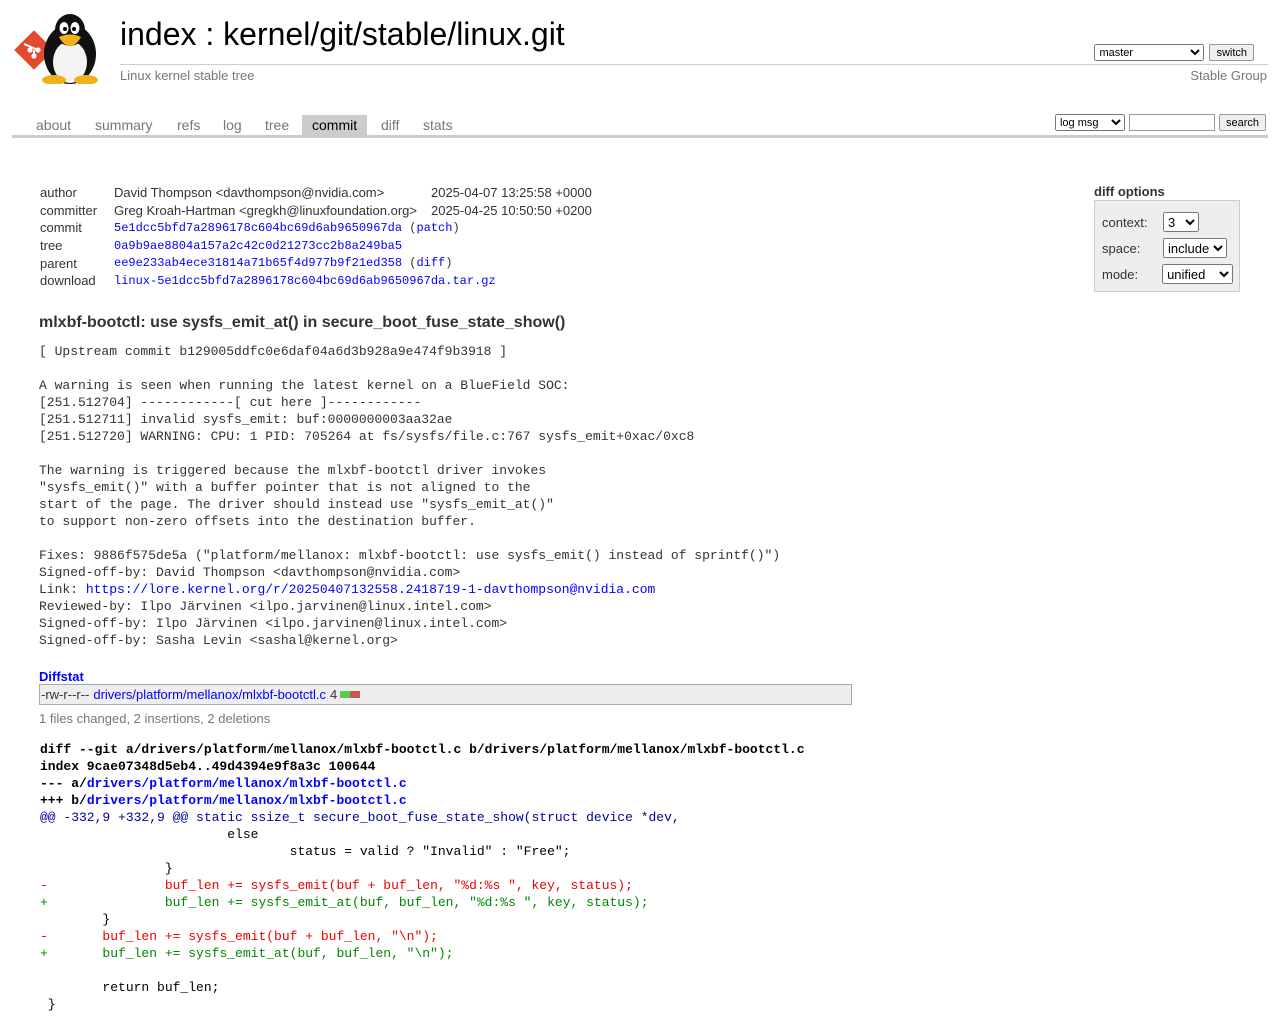  Describe the element at coordinates (258, 228) in the screenshot. I see `commit-hash-link: 5e1dcc5bfd7a2896178c604bc69d6ab9650967da` at that location.